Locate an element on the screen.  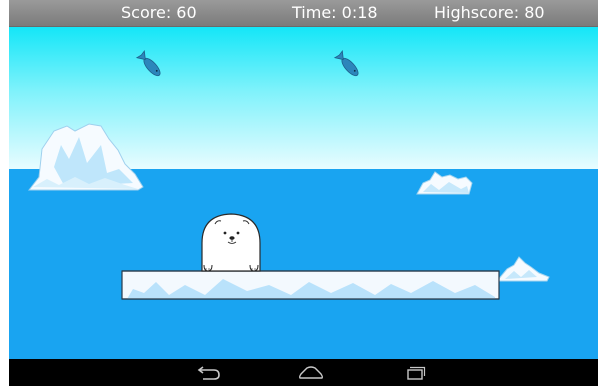
android-nav-bar is located at coordinates (303, 372).